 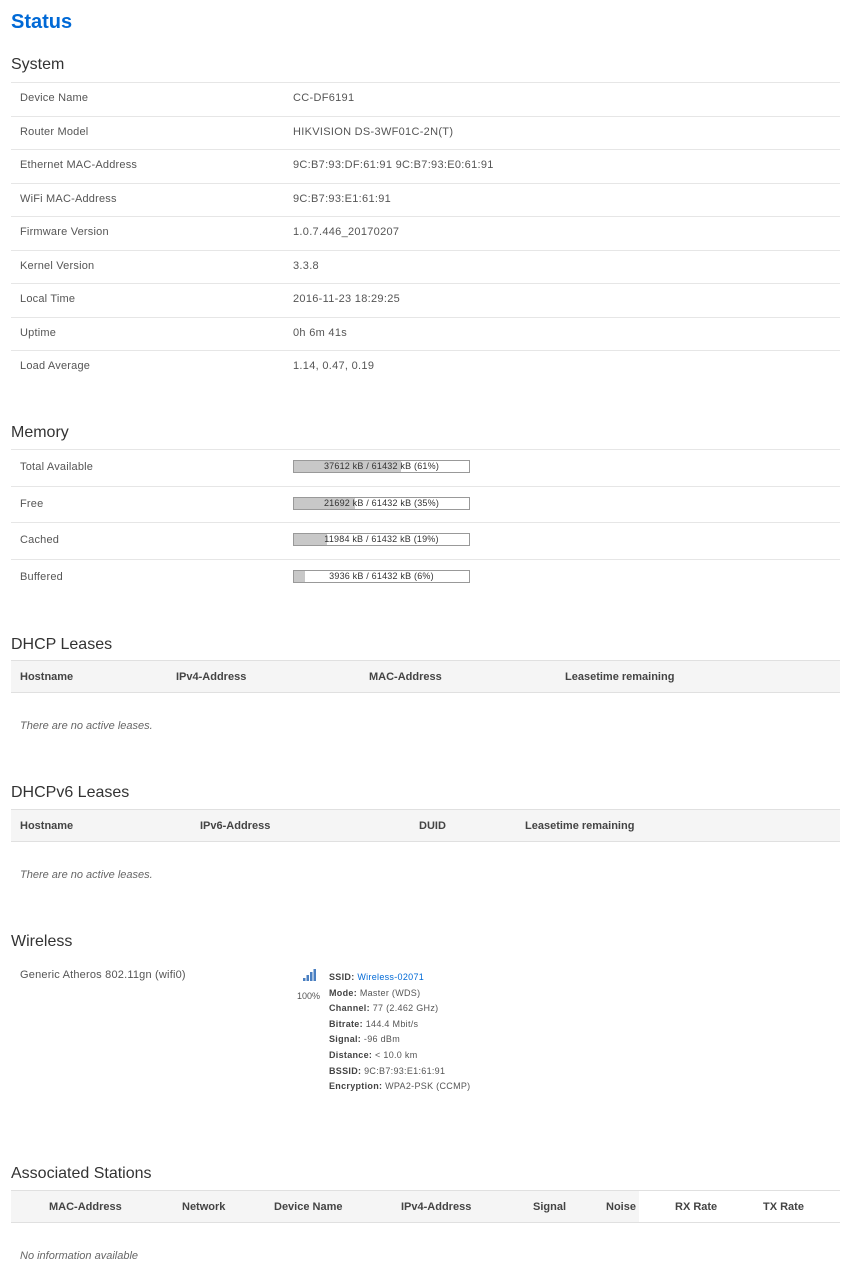 What do you see at coordinates (390, 992) in the screenshot?
I see `wireless-detail-value: Master (WDS)` at bounding box center [390, 992].